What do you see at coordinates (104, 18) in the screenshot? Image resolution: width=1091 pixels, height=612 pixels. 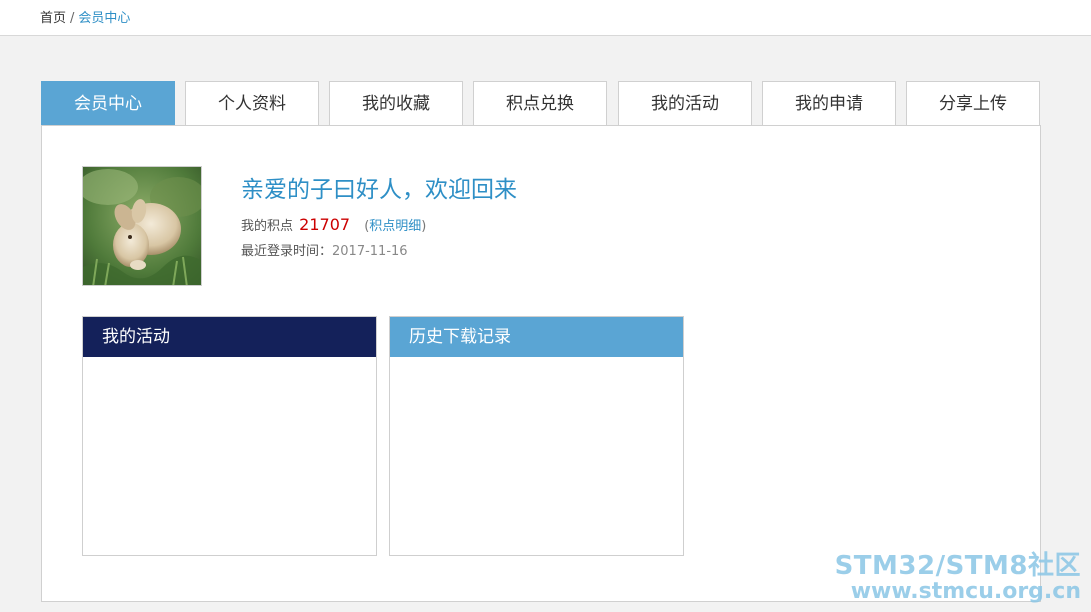 I see `breadcrumb-current: 会员中心` at bounding box center [104, 18].